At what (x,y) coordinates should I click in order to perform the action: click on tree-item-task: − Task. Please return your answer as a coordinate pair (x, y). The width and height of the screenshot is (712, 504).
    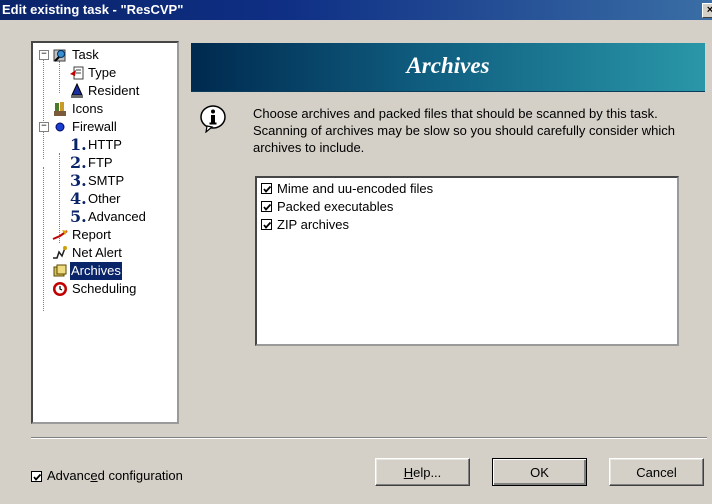
    Looking at the image, I should click on (105, 55).